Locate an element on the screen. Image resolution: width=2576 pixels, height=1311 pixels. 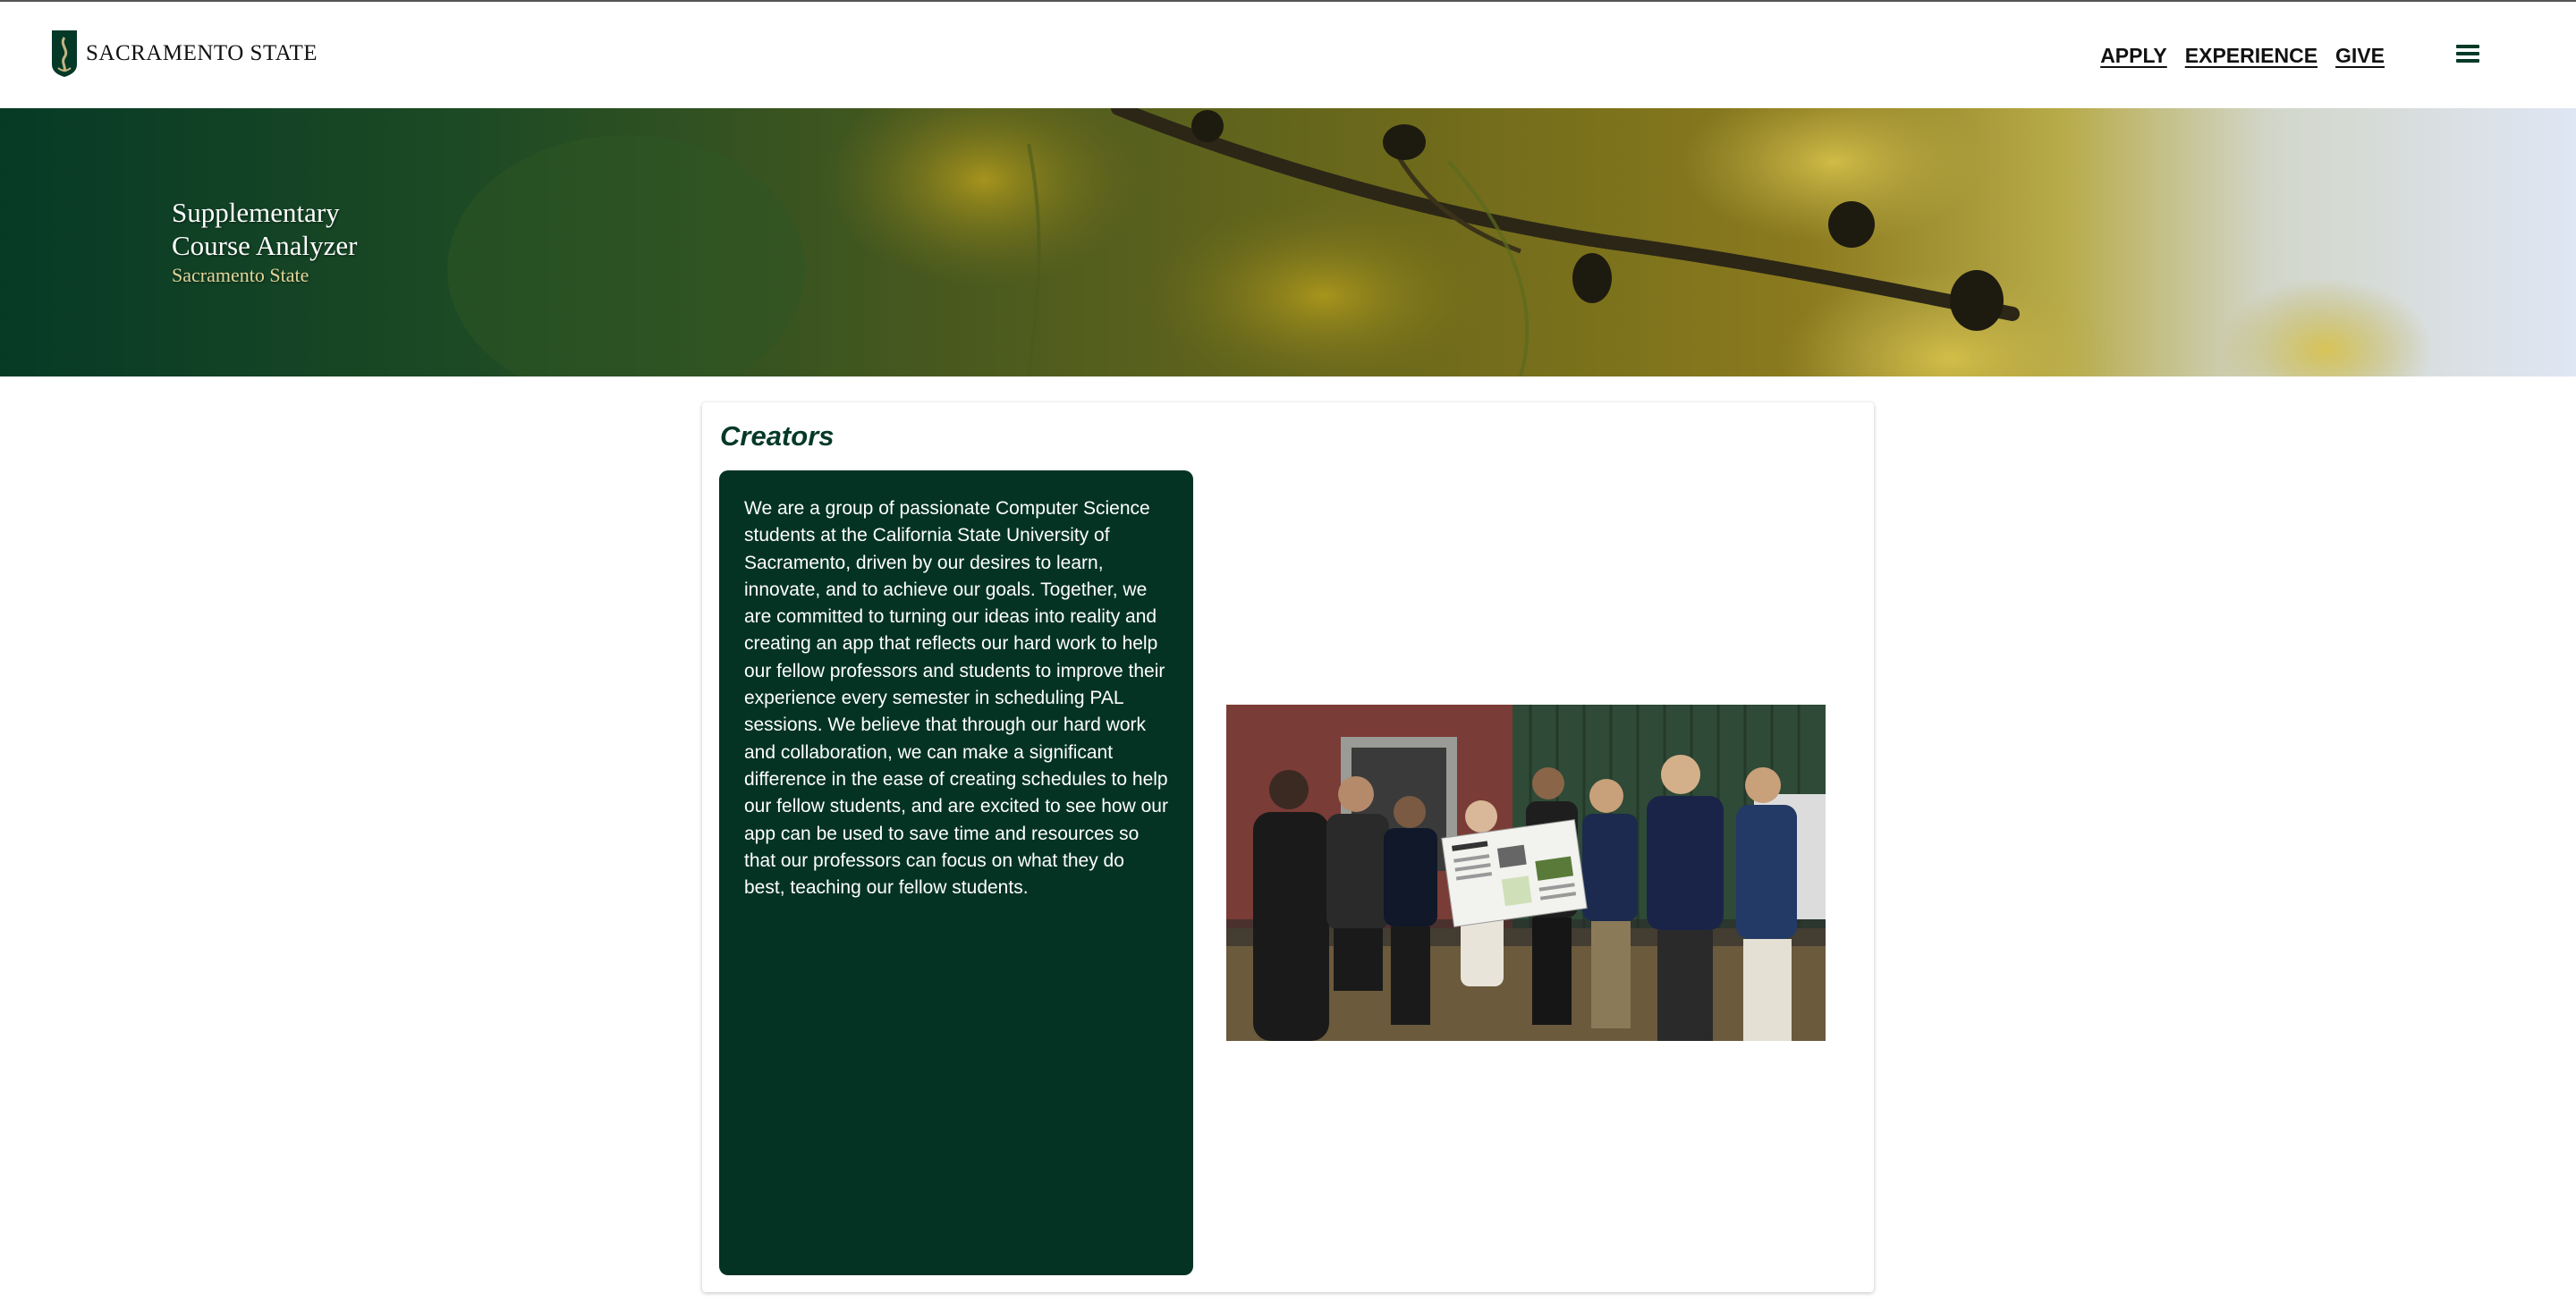
hamburger-menu-icon is located at coordinates (2467, 55).